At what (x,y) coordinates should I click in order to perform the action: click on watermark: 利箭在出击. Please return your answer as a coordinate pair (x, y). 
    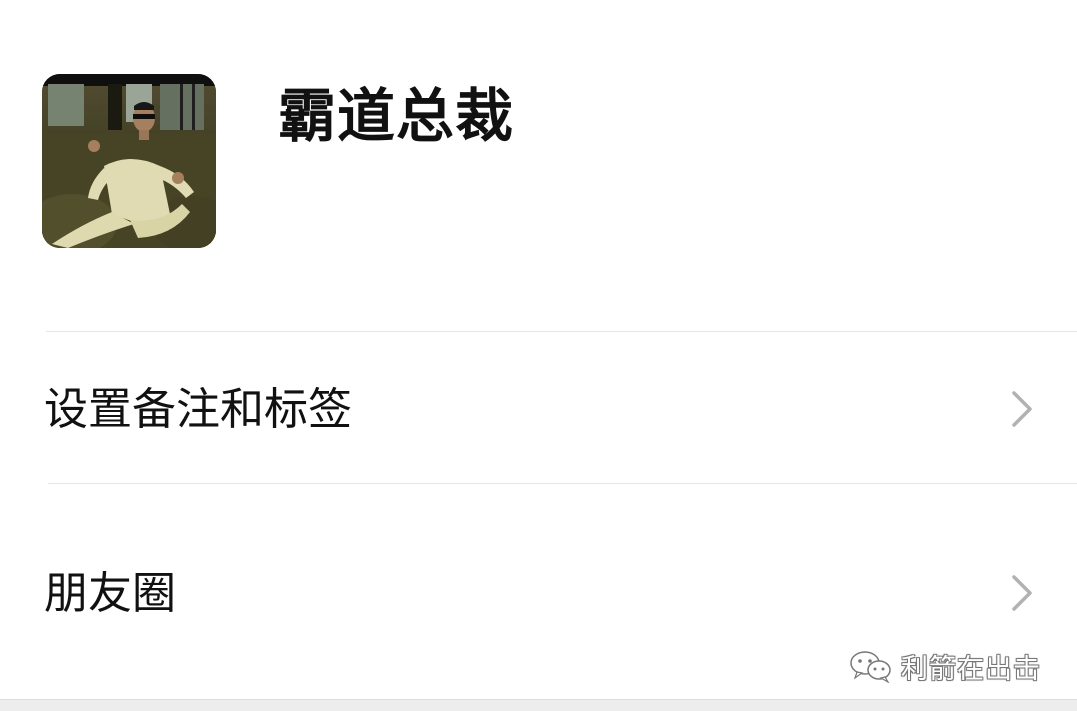
    Looking at the image, I should click on (945, 666).